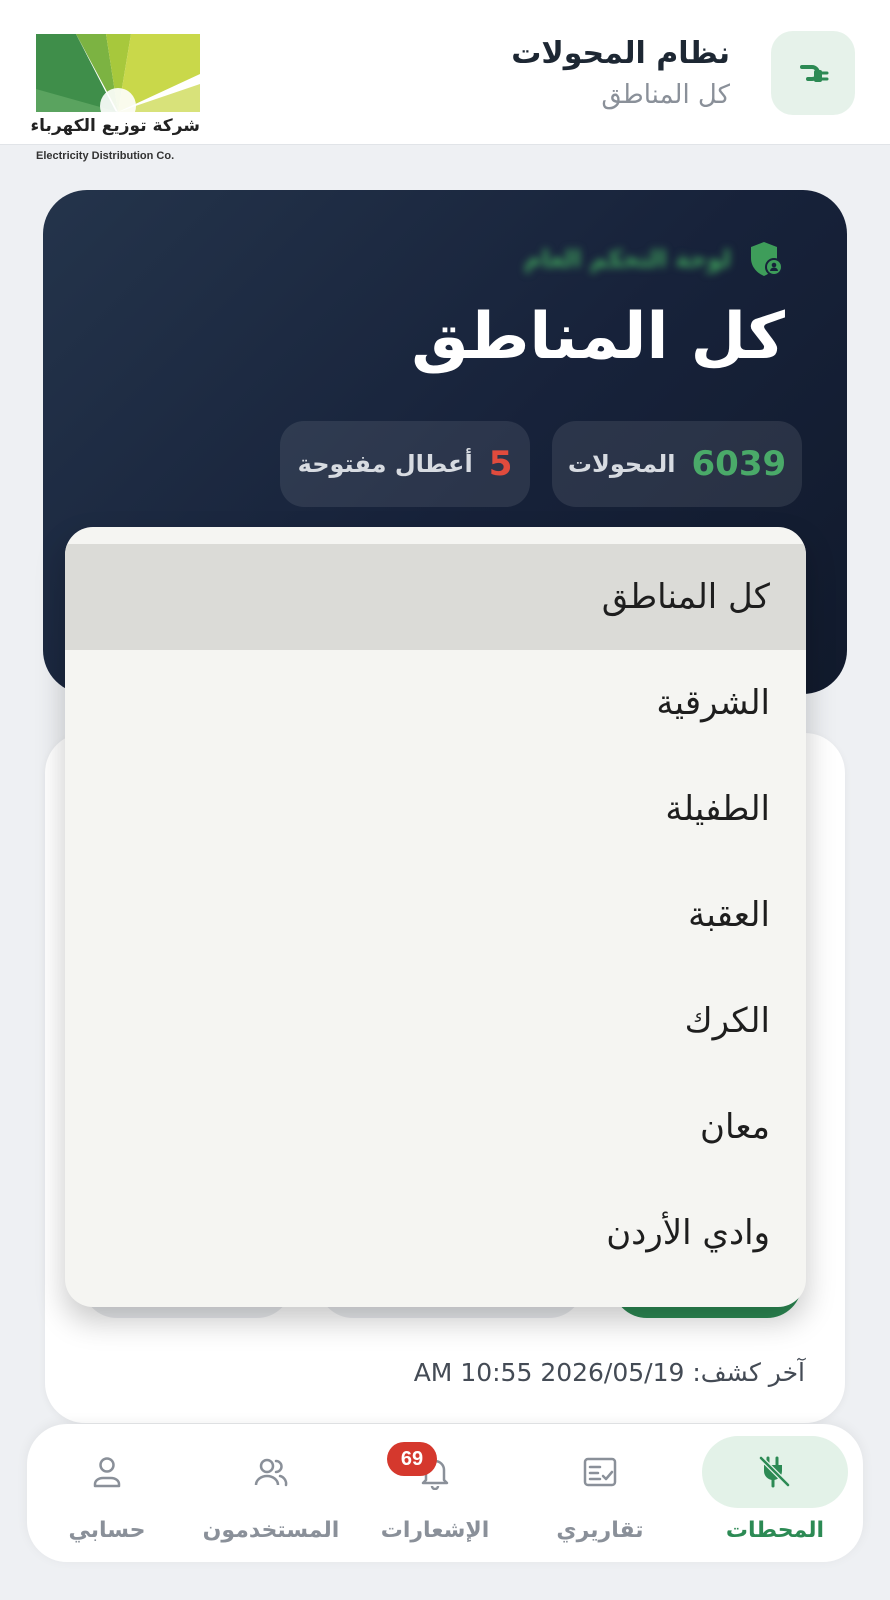  I want to click on logo-arabic-text: شركة توزيع الكهرباء, so click(115, 126).